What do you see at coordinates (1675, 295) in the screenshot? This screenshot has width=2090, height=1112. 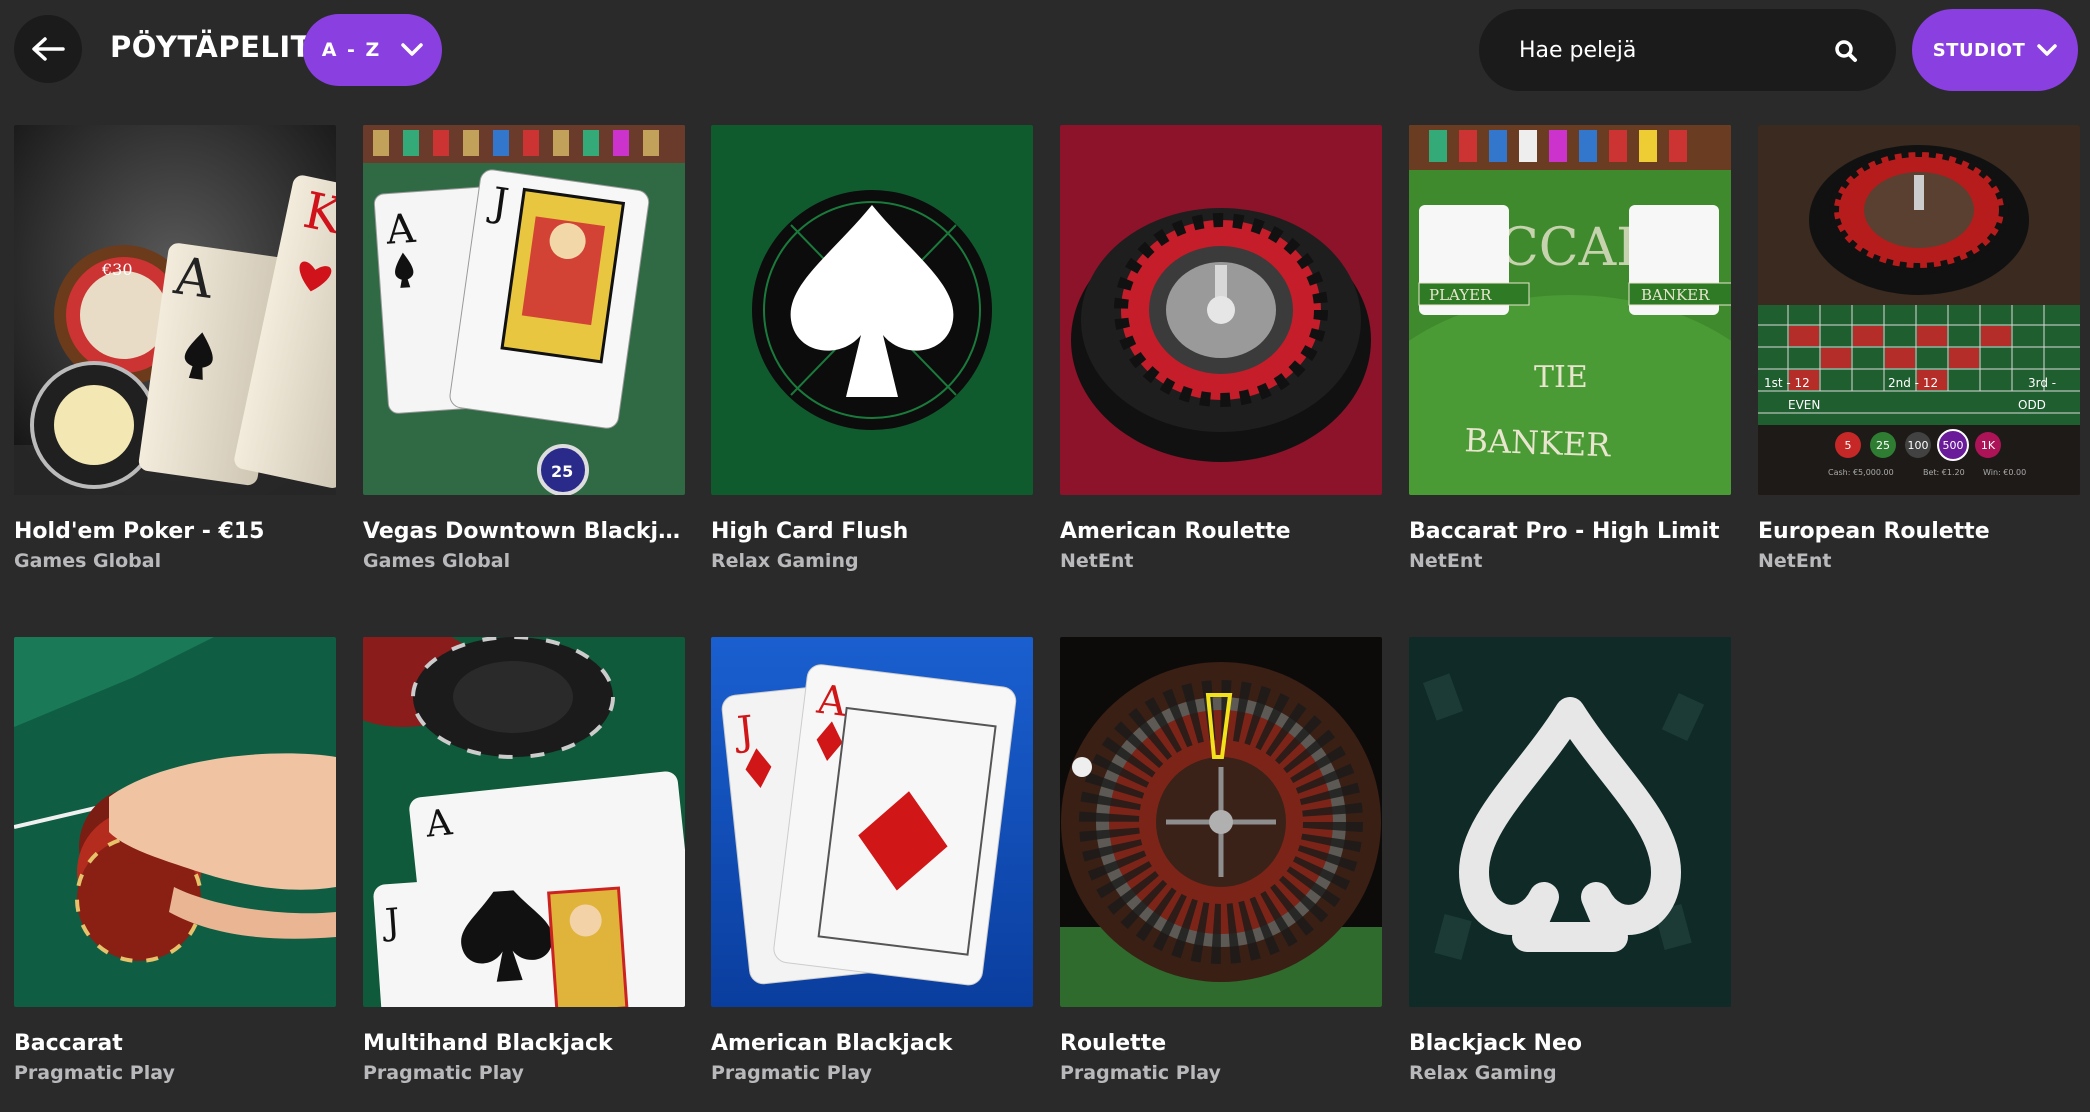 I see `banker-tag-label: BANKER` at bounding box center [1675, 295].